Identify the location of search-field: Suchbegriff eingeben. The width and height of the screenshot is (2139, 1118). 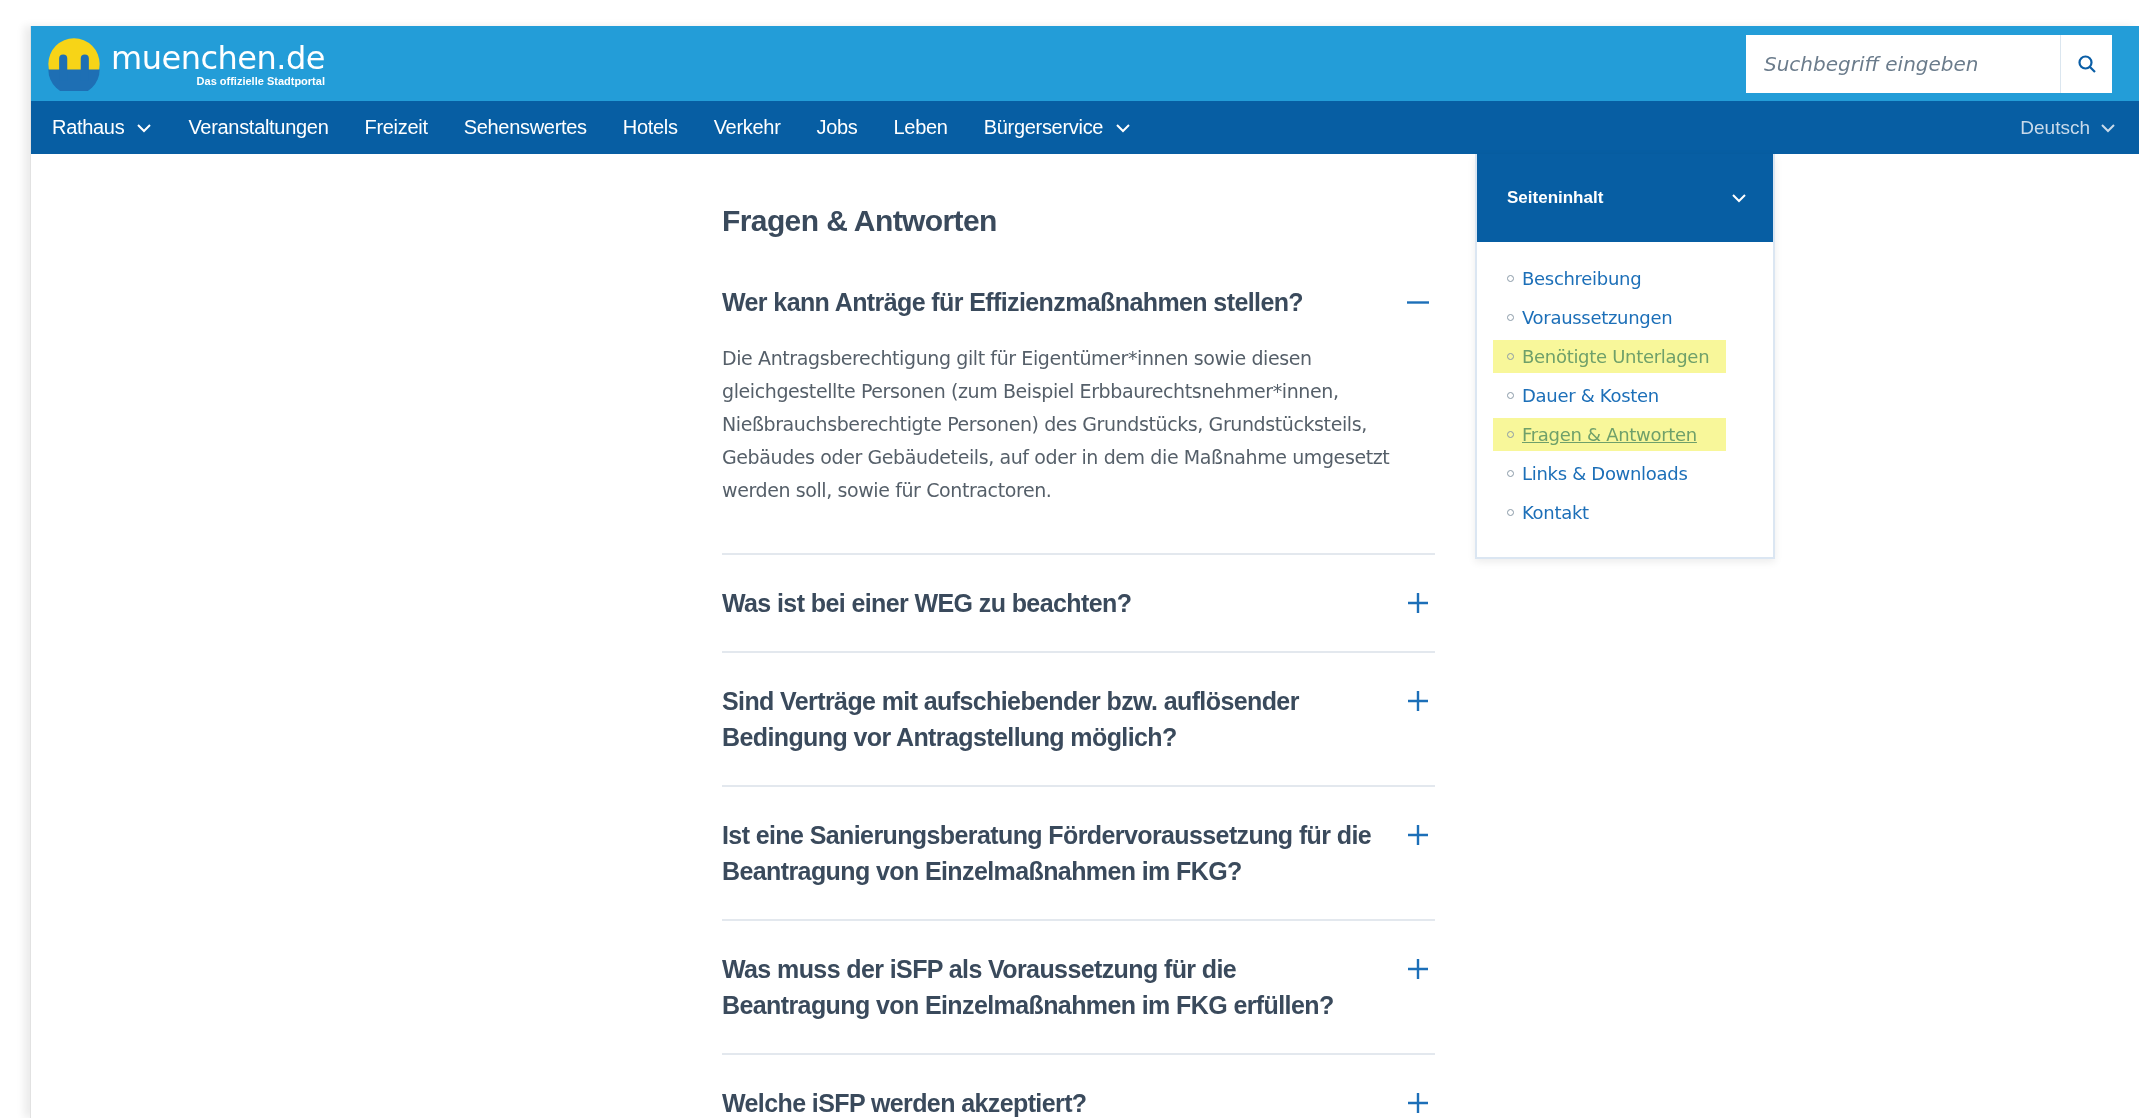
(1903, 63).